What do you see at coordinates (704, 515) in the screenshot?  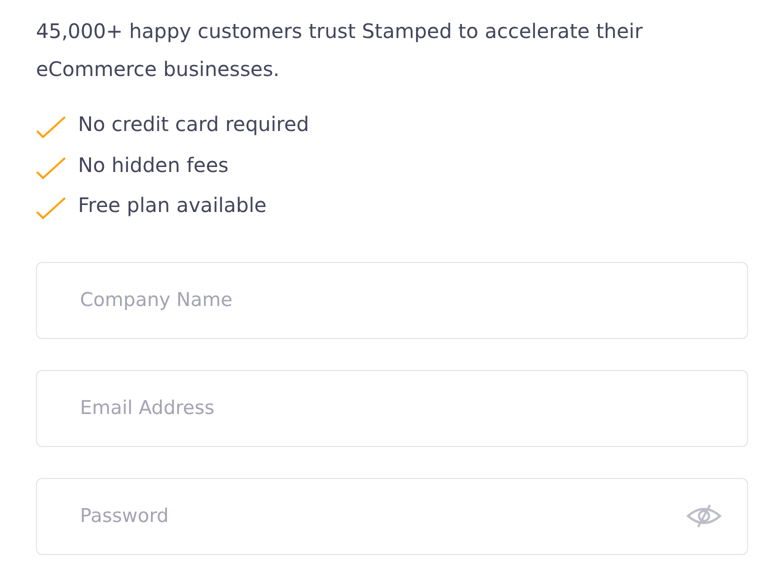 I see `hidden-eye-icon` at bounding box center [704, 515].